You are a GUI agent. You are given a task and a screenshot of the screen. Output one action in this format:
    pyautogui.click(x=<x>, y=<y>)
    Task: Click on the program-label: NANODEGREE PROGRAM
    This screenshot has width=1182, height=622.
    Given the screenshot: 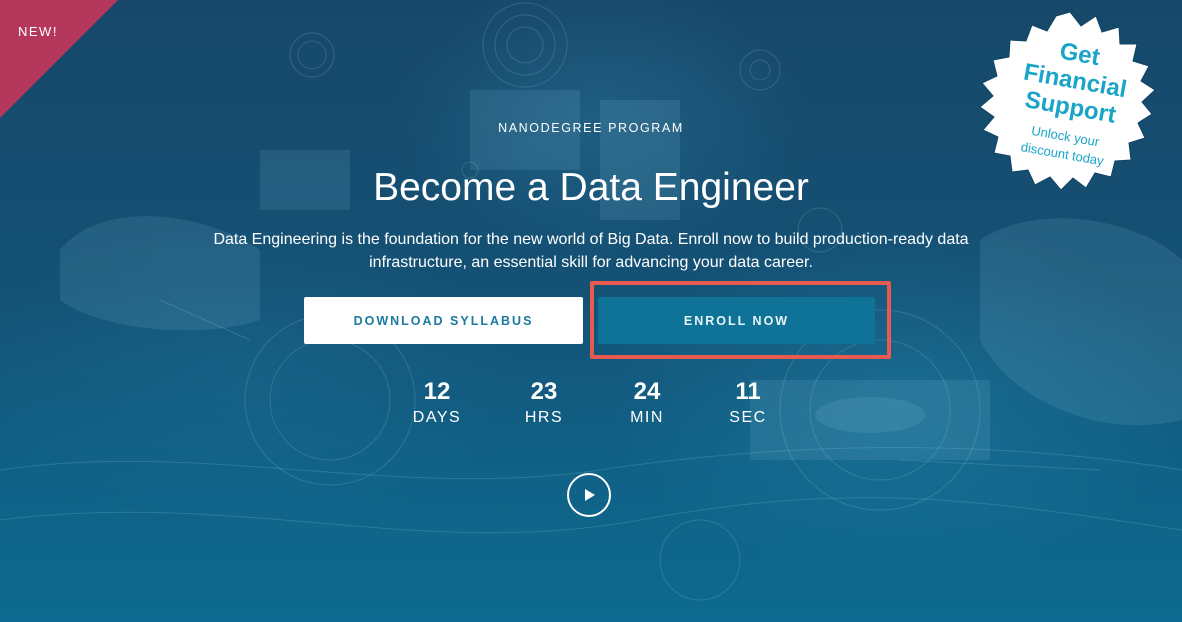 What is the action you would take?
    pyautogui.click(x=591, y=128)
    